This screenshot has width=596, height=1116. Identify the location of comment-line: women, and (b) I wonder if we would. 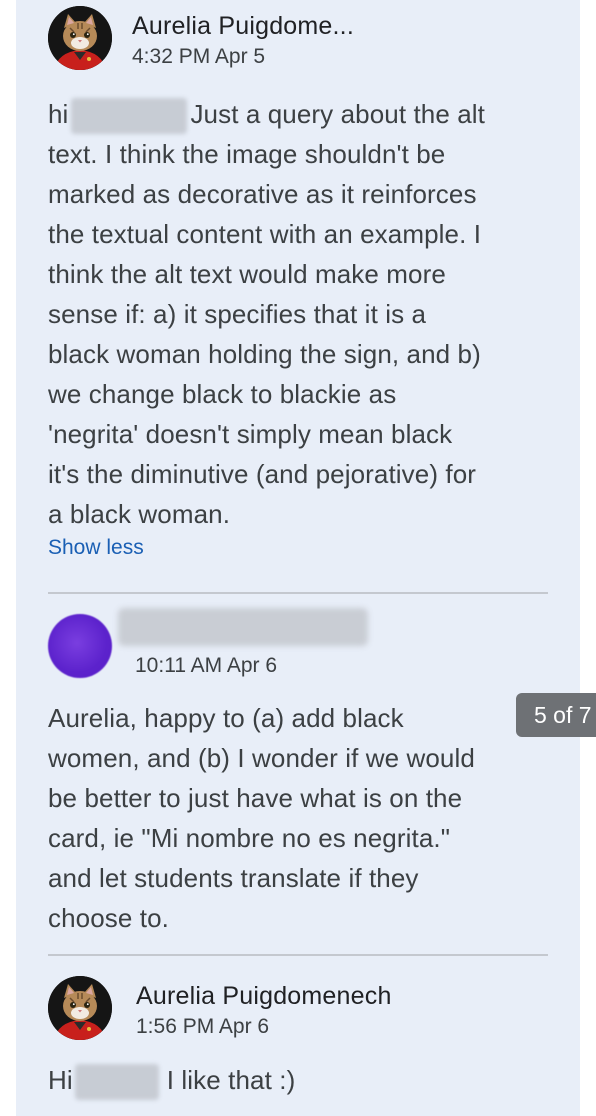
(261, 758).